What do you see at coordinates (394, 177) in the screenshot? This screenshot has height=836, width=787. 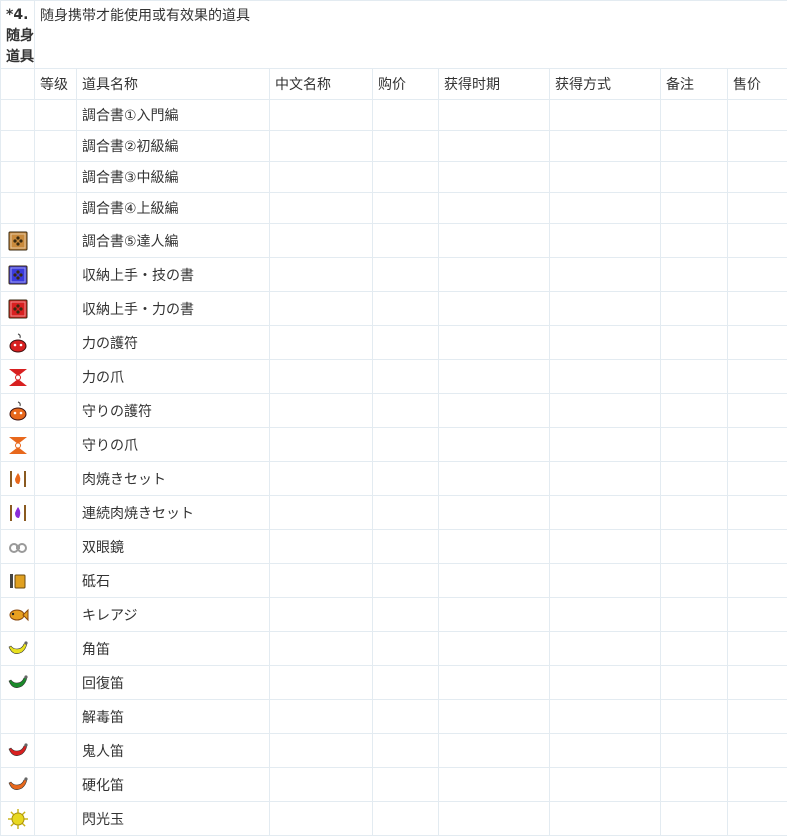 I see `table-row: 調合書③中級編` at bounding box center [394, 177].